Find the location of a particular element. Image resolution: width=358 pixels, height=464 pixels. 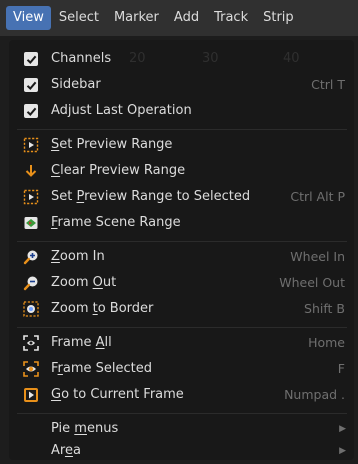

menu-item-set-preview-range-selected: Set Preview Range to Selected Ctrl Alt P is located at coordinates (181, 197).